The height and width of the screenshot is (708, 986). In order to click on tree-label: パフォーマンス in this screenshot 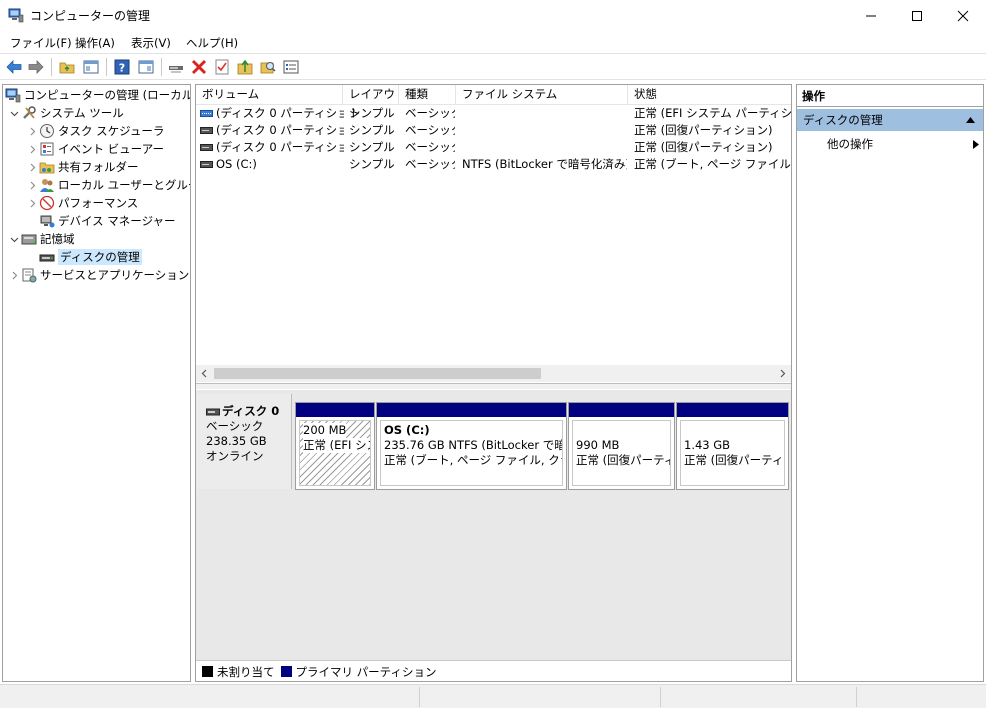, I will do `click(98, 203)`.